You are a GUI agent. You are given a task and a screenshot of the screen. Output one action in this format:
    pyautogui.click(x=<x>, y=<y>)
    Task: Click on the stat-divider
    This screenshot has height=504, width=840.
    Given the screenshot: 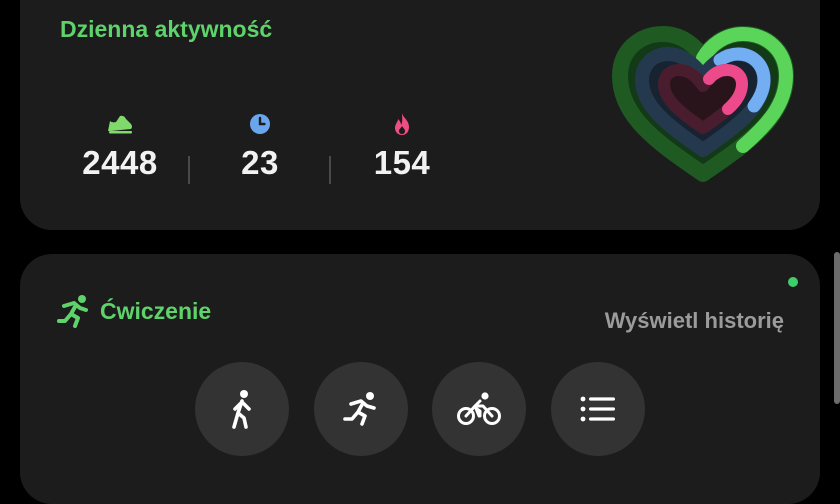 What is the action you would take?
    pyautogui.click(x=330, y=170)
    